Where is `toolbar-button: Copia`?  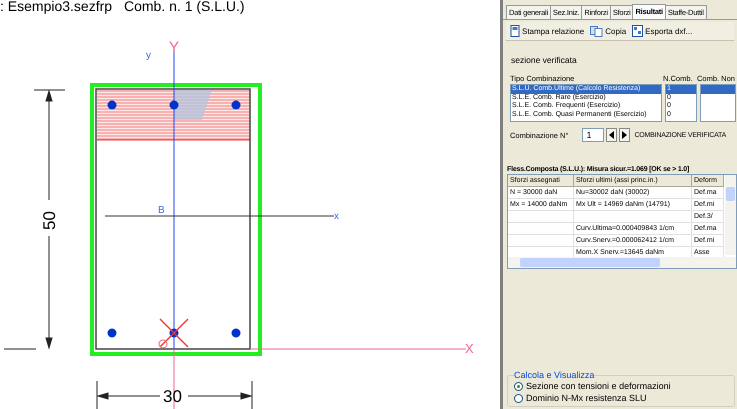
toolbar-button: Copia is located at coordinates (608, 31).